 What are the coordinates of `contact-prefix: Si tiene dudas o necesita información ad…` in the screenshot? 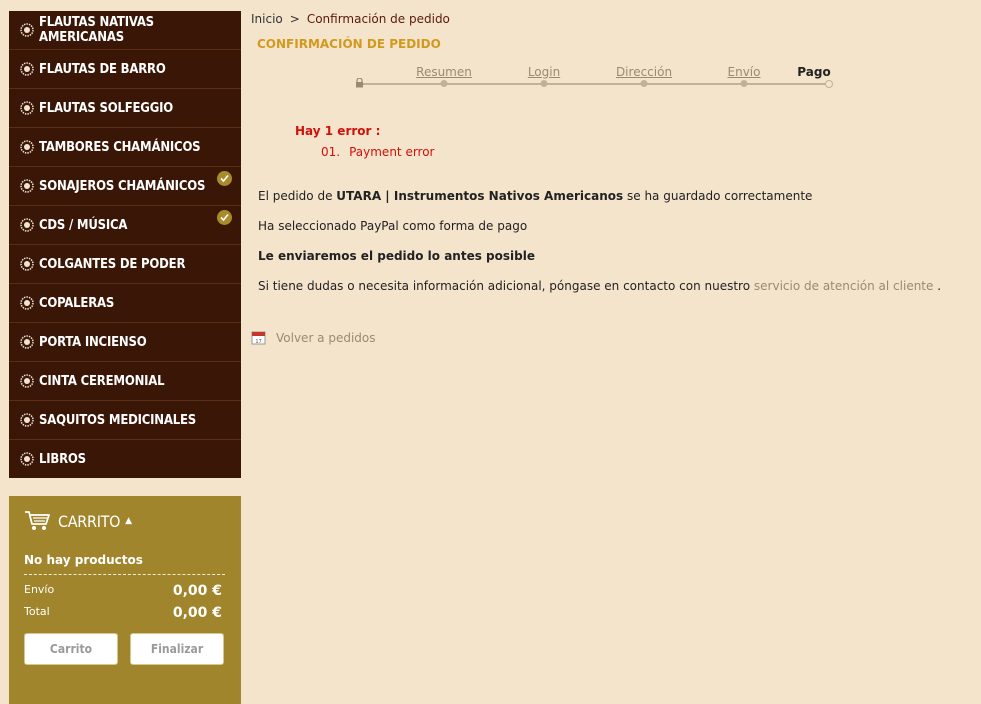 It's located at (504, 286).